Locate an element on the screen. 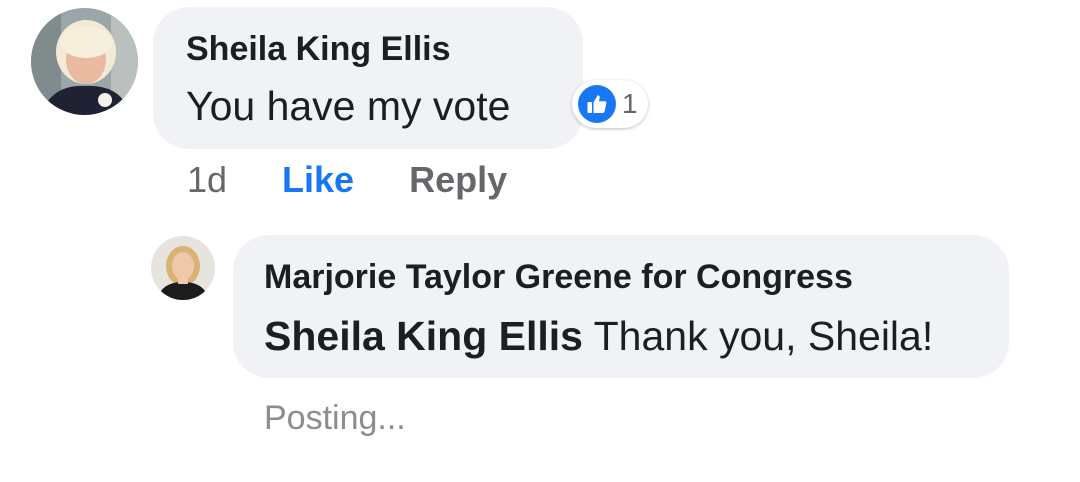 The image size is (1080, 482). reply-button: Reply is located at coordinates (458, 180).